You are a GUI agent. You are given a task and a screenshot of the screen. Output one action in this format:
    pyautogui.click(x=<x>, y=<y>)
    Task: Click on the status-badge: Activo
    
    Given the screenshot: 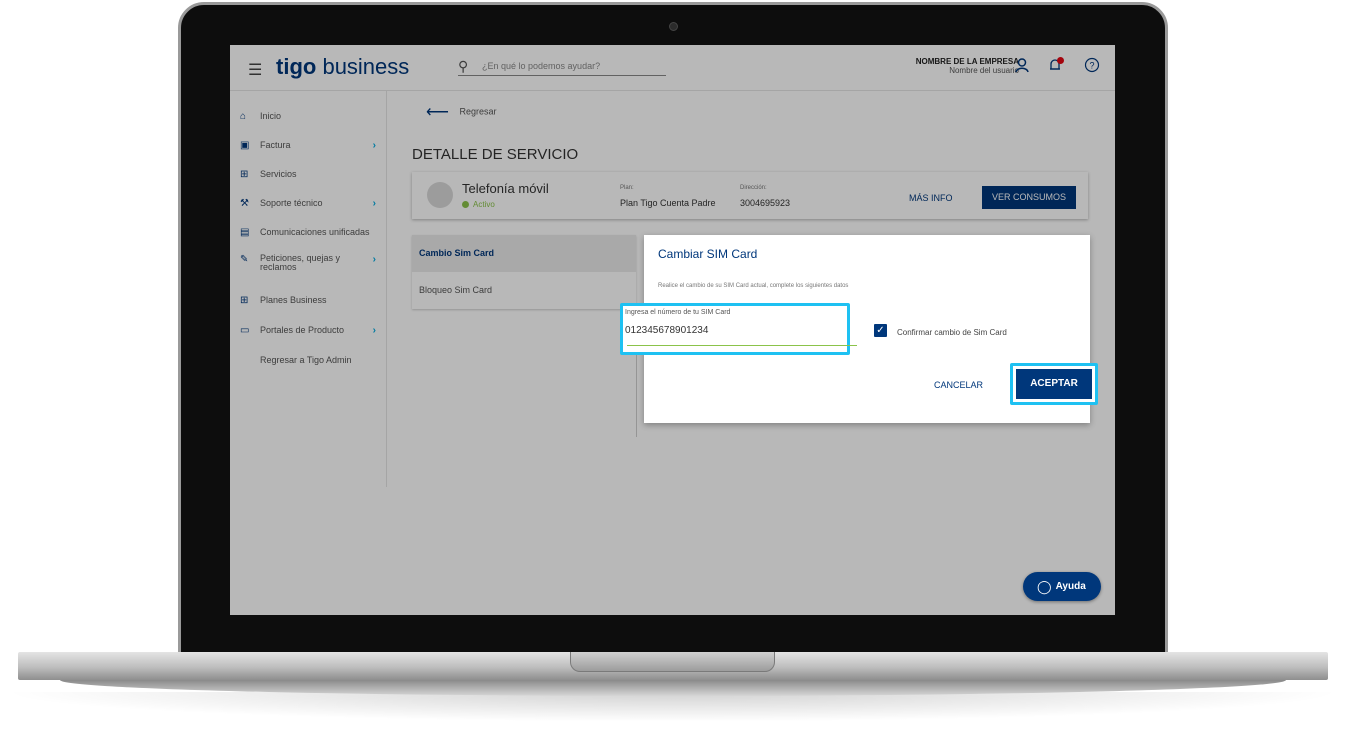 What is the action you would take?
    pyautogui.click(x=478, y=204)
    